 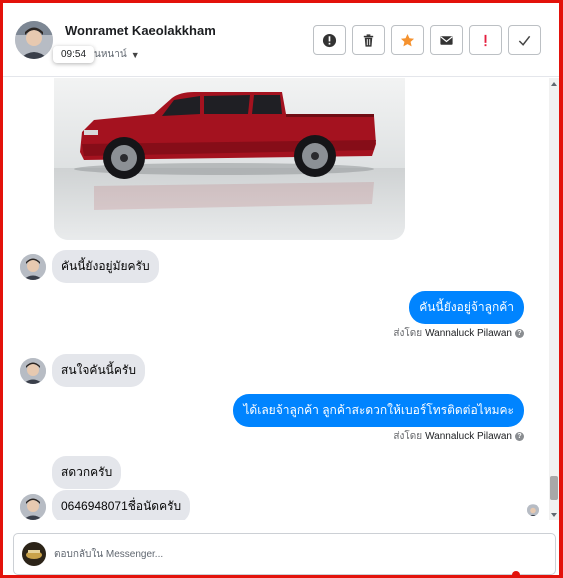 I want to click on done-button, so click(x=524, y=40).